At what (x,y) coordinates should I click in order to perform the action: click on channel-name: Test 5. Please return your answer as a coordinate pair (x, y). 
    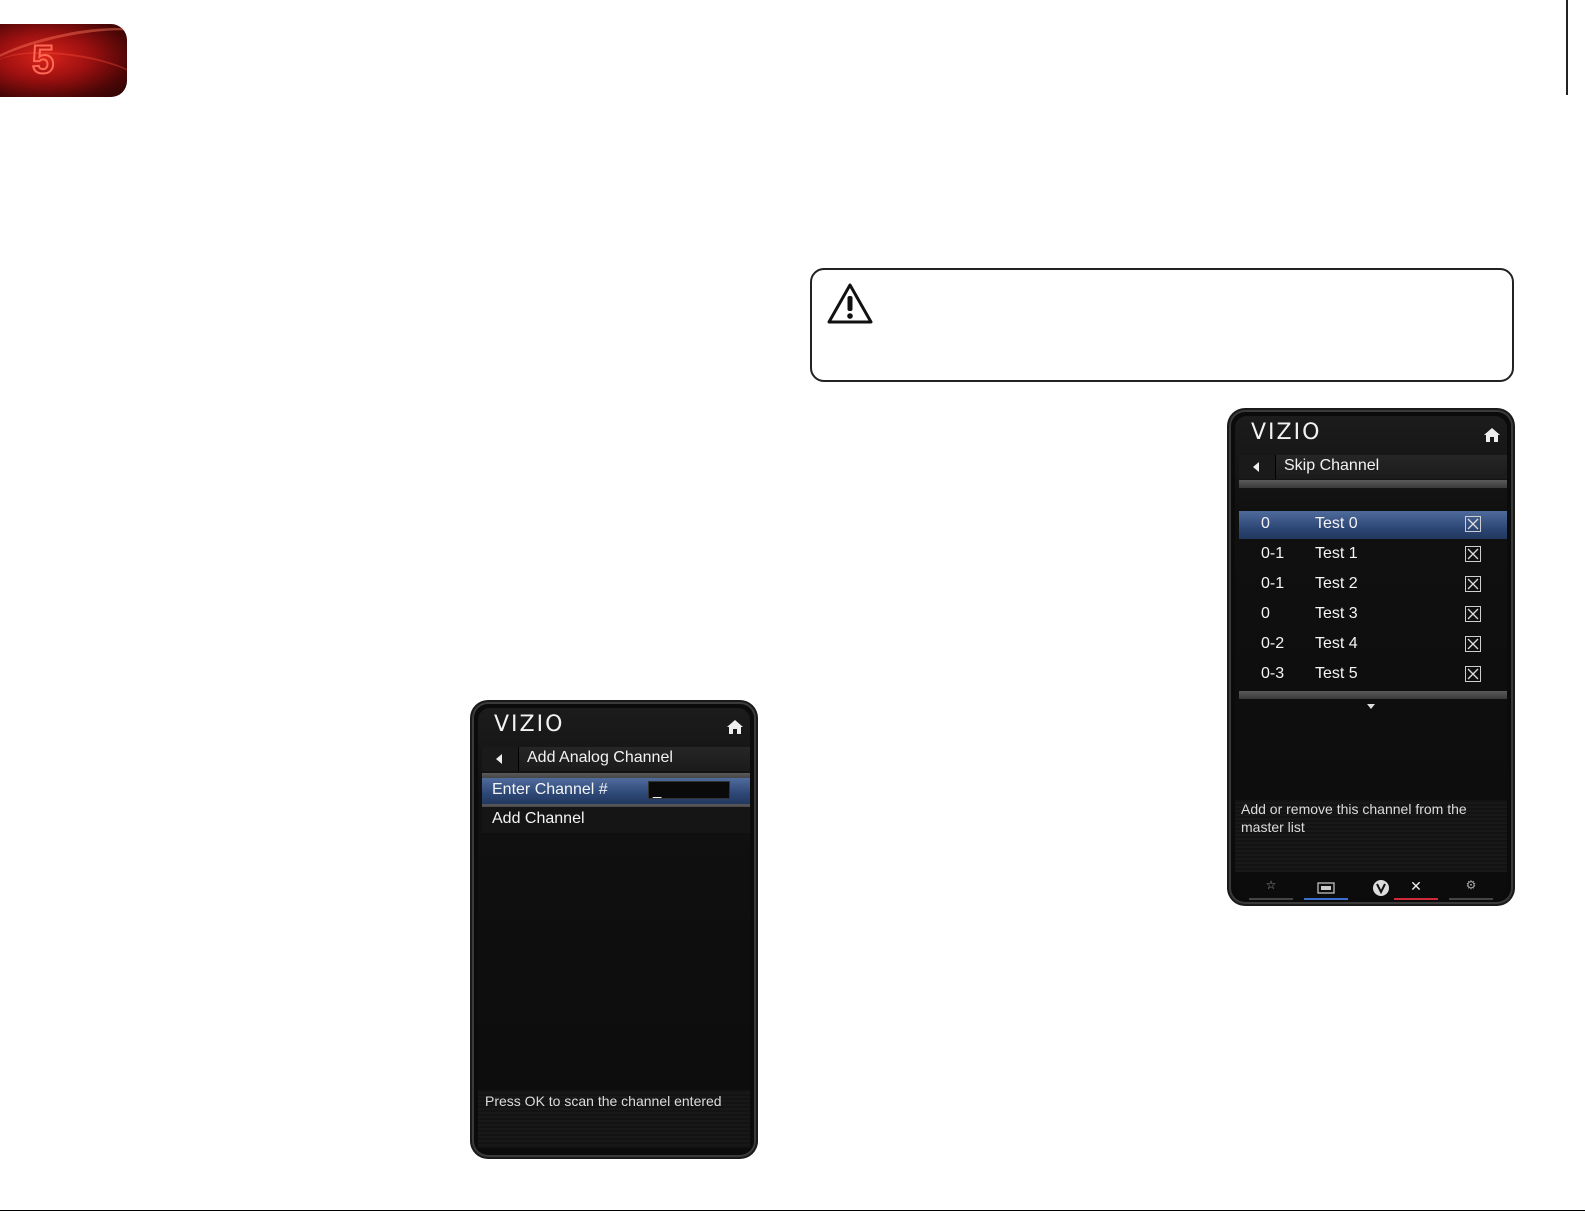
    Looking at the image, I should click on (1336, 673).